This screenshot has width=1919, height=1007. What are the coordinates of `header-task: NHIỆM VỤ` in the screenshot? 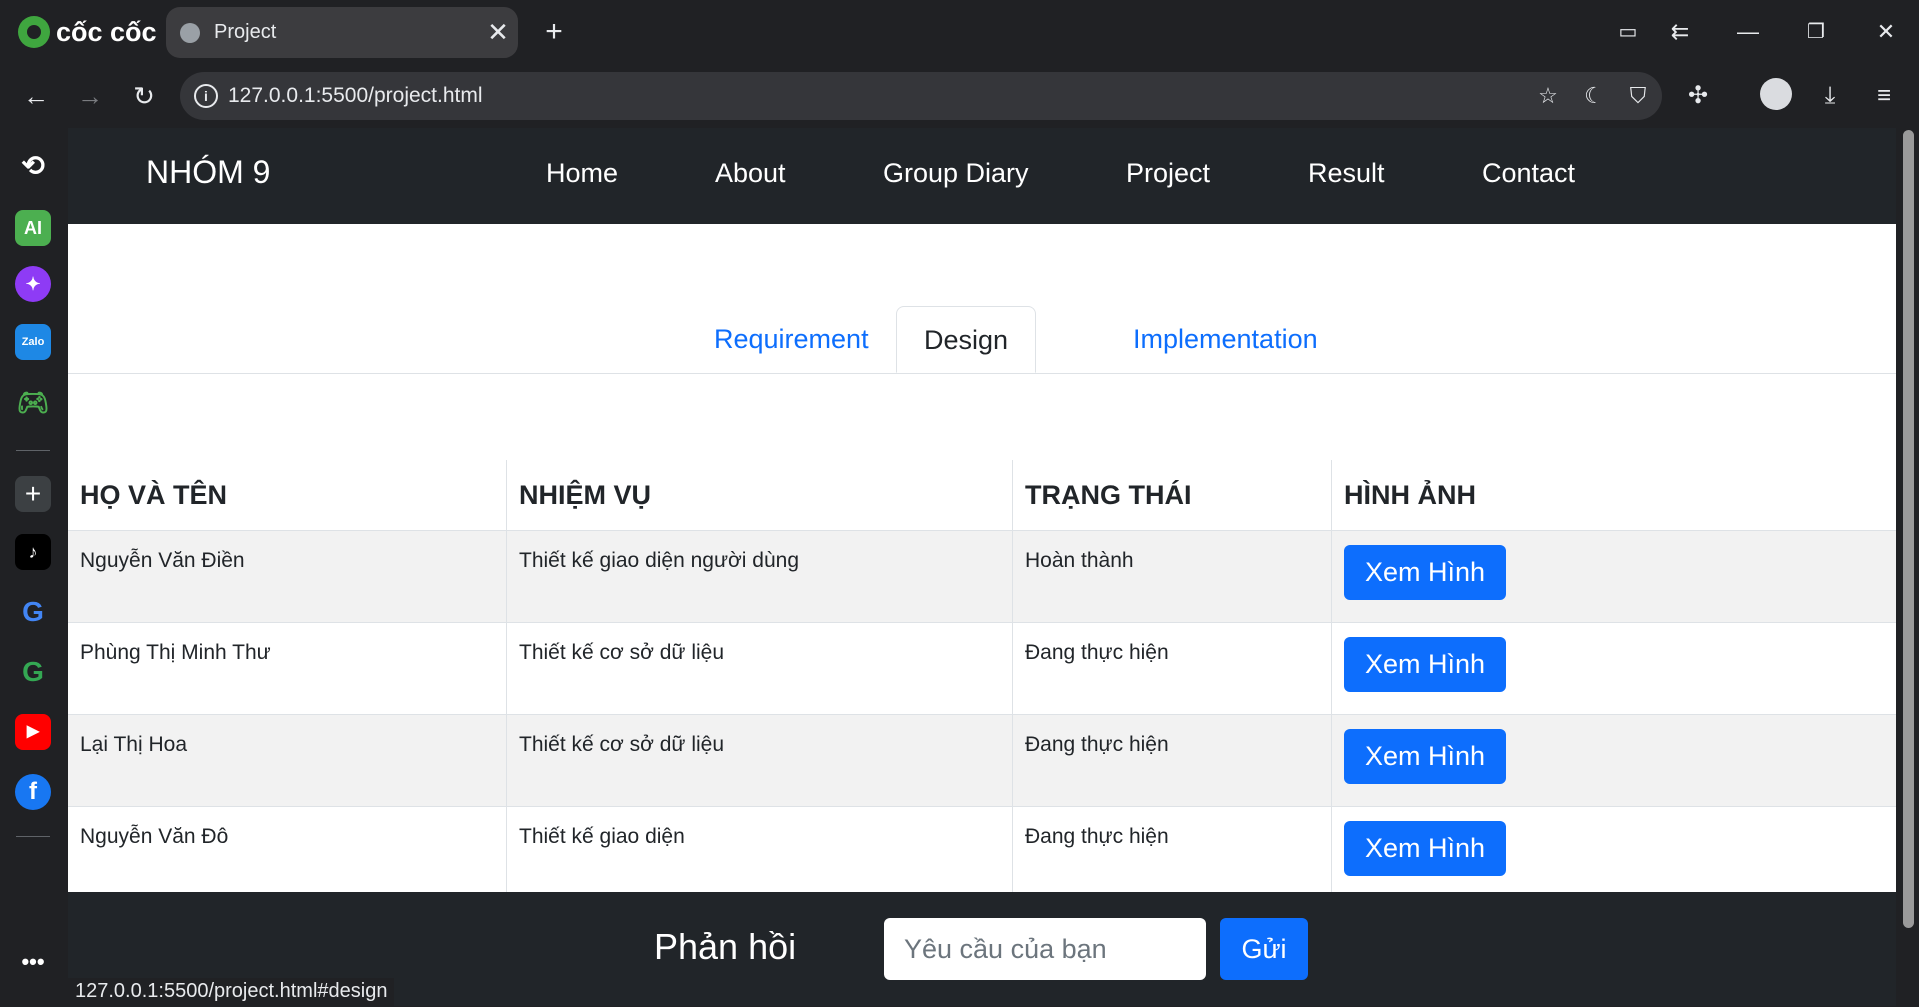 It's located at (759, 495).